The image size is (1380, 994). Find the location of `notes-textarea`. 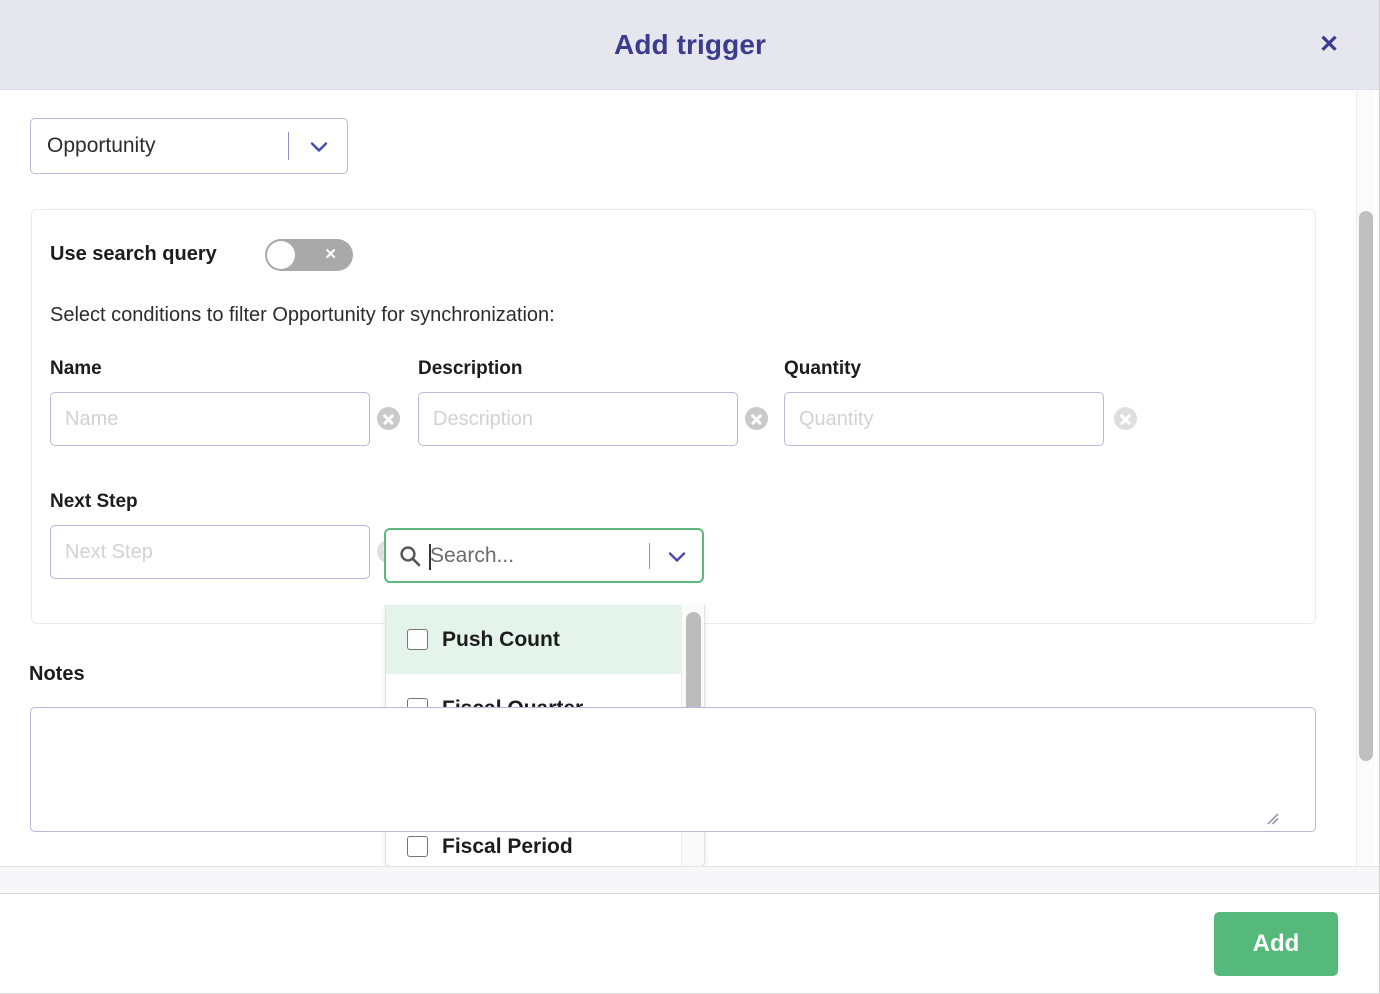

notes-textarea is located at coordinates (673, 769).